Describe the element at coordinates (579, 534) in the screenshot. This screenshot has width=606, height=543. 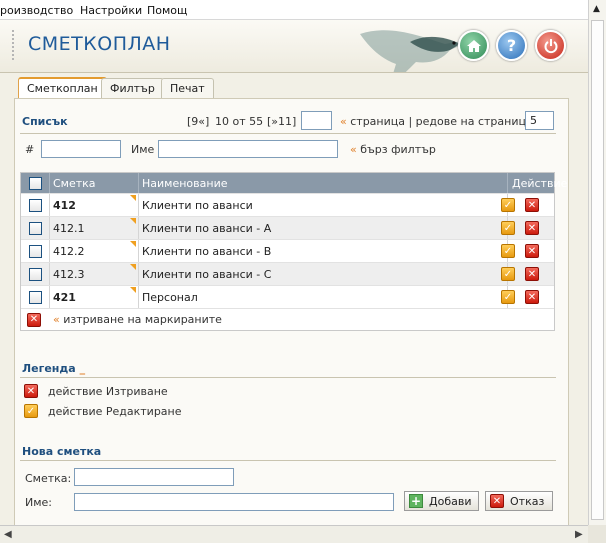
I see `scroll-right-icon: ▶` at that location.